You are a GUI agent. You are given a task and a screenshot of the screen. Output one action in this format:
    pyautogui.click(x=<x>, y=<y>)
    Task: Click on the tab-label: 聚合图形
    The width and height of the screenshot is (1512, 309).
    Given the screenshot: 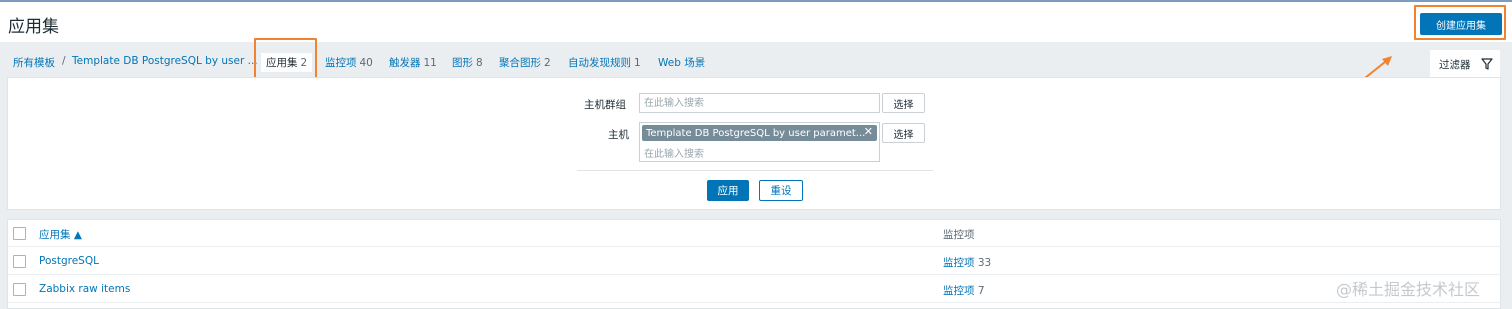 What is the action you would take?
    pyautogui.click(x=520, y=63)
    